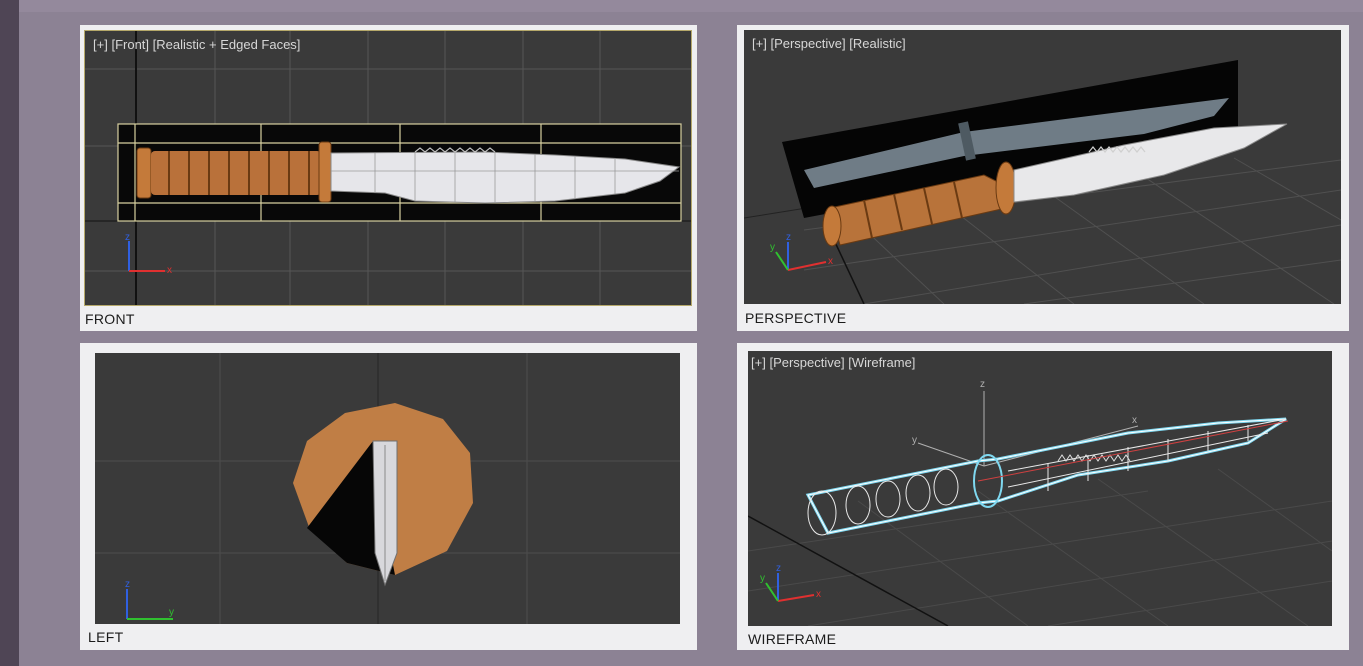 The height and width of the screenshot is (666, 1363). What do you see at coordinates (792, 639) in the screenshot?
I see `wireframe-caption: WIREFRAME` at bounding box center [792, 639].